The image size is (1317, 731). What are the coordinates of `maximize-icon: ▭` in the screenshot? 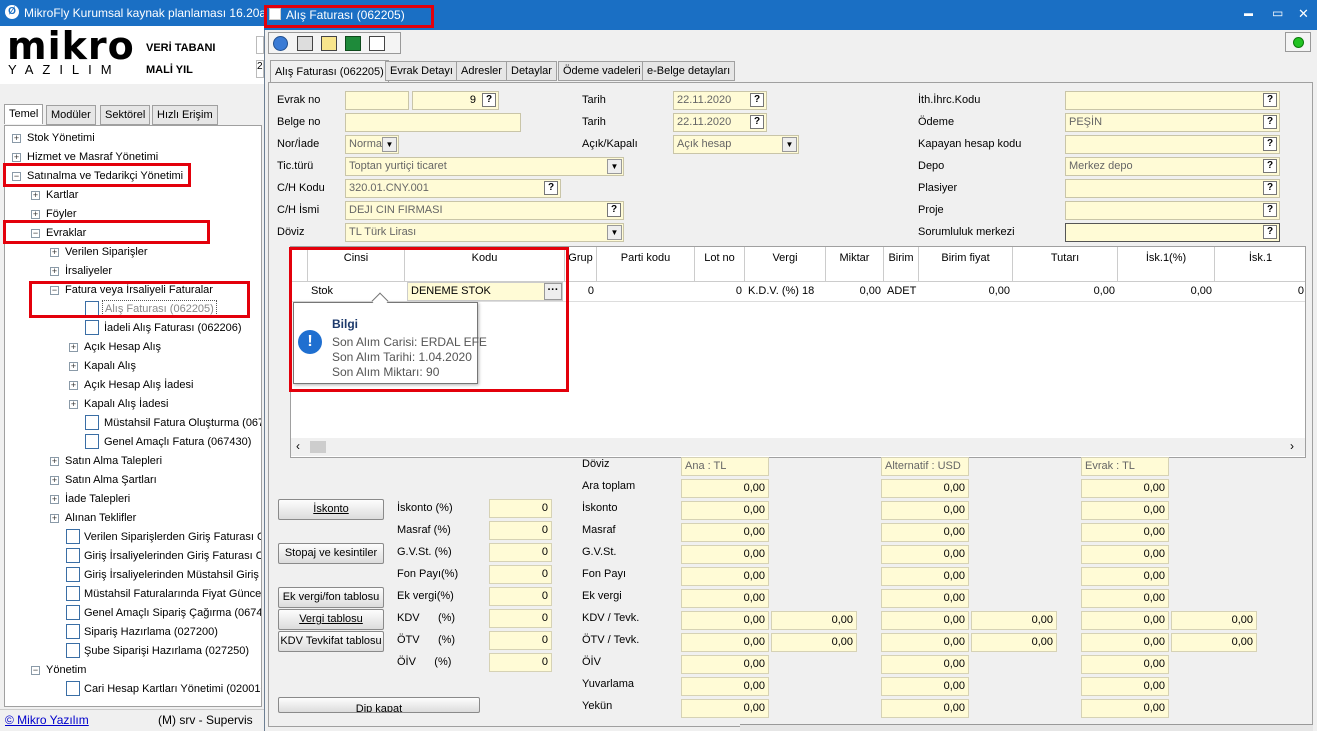 It's located at (1277, 13).